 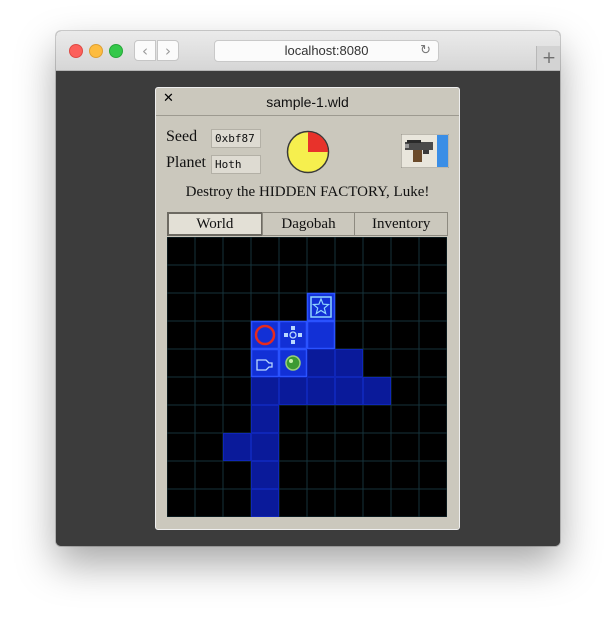 What do you see at coordinates (96, 51) in the screenshot?
I see `minimize-window-button` at bounding box center [96, 51].